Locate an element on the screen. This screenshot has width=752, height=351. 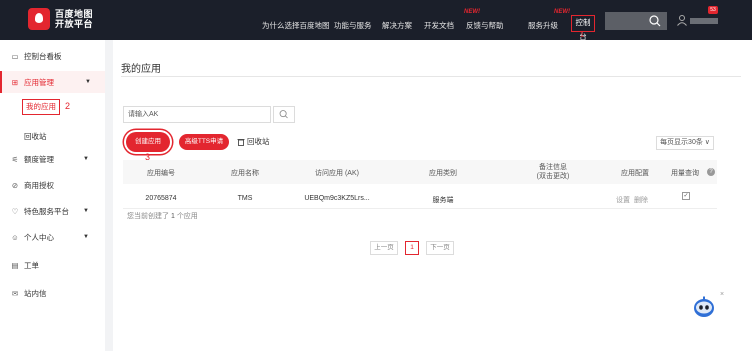
sidebar-item-featured-services: ♡ 特色服务平台 ▼ is located at coordinates (52, 211).